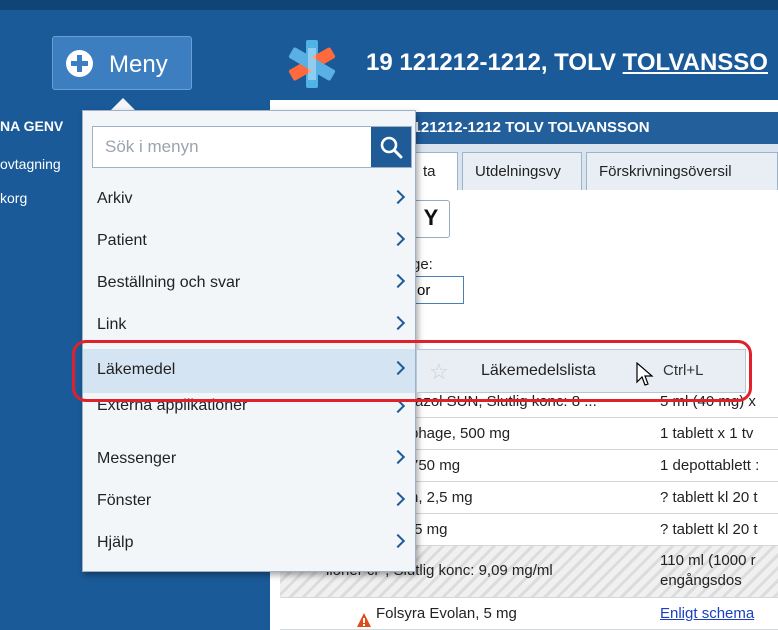  I want to click on filter-field: or, so click(438, 290).